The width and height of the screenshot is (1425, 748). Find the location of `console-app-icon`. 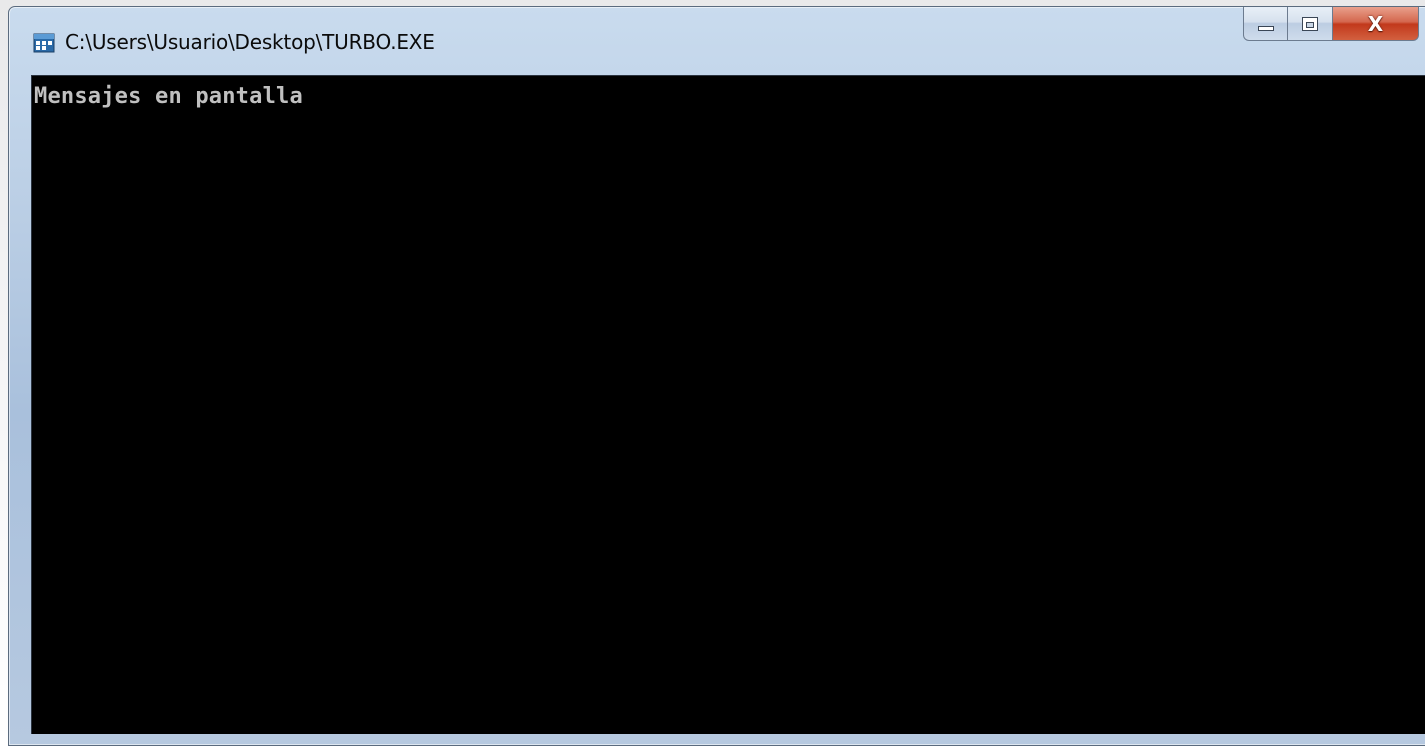

console-app-icon is located at coordinates (44, 43).